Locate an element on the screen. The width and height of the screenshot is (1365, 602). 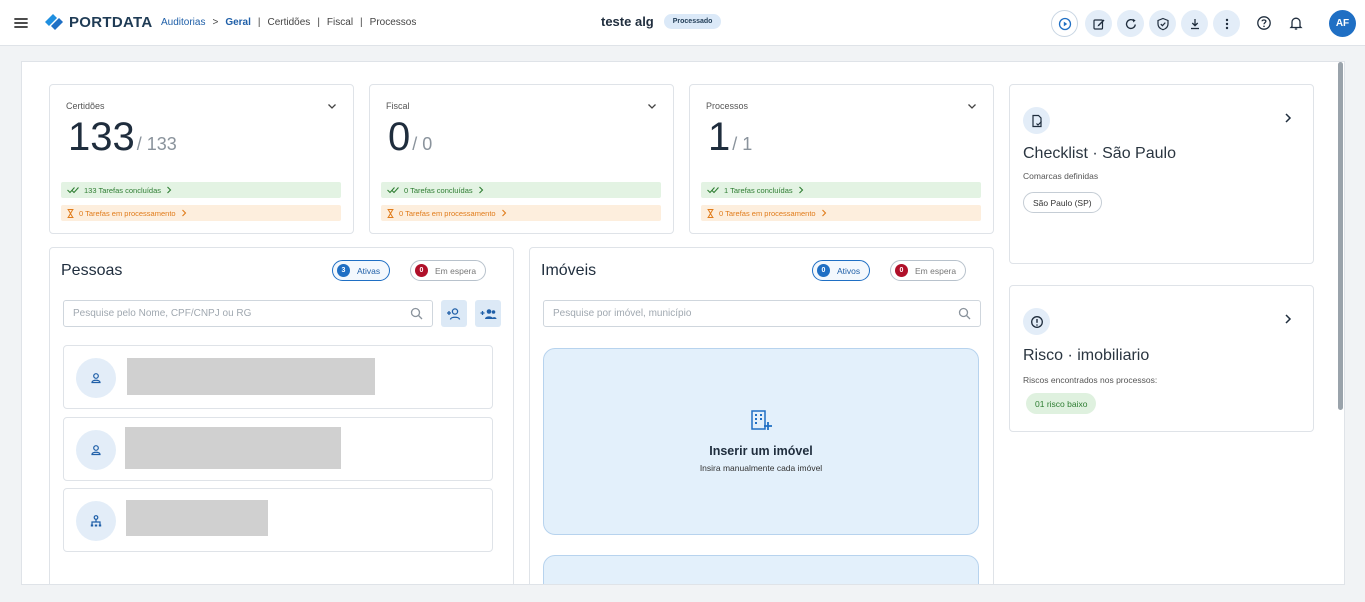
pessoas-title: Pessoas is located at coordinates (92, 270).